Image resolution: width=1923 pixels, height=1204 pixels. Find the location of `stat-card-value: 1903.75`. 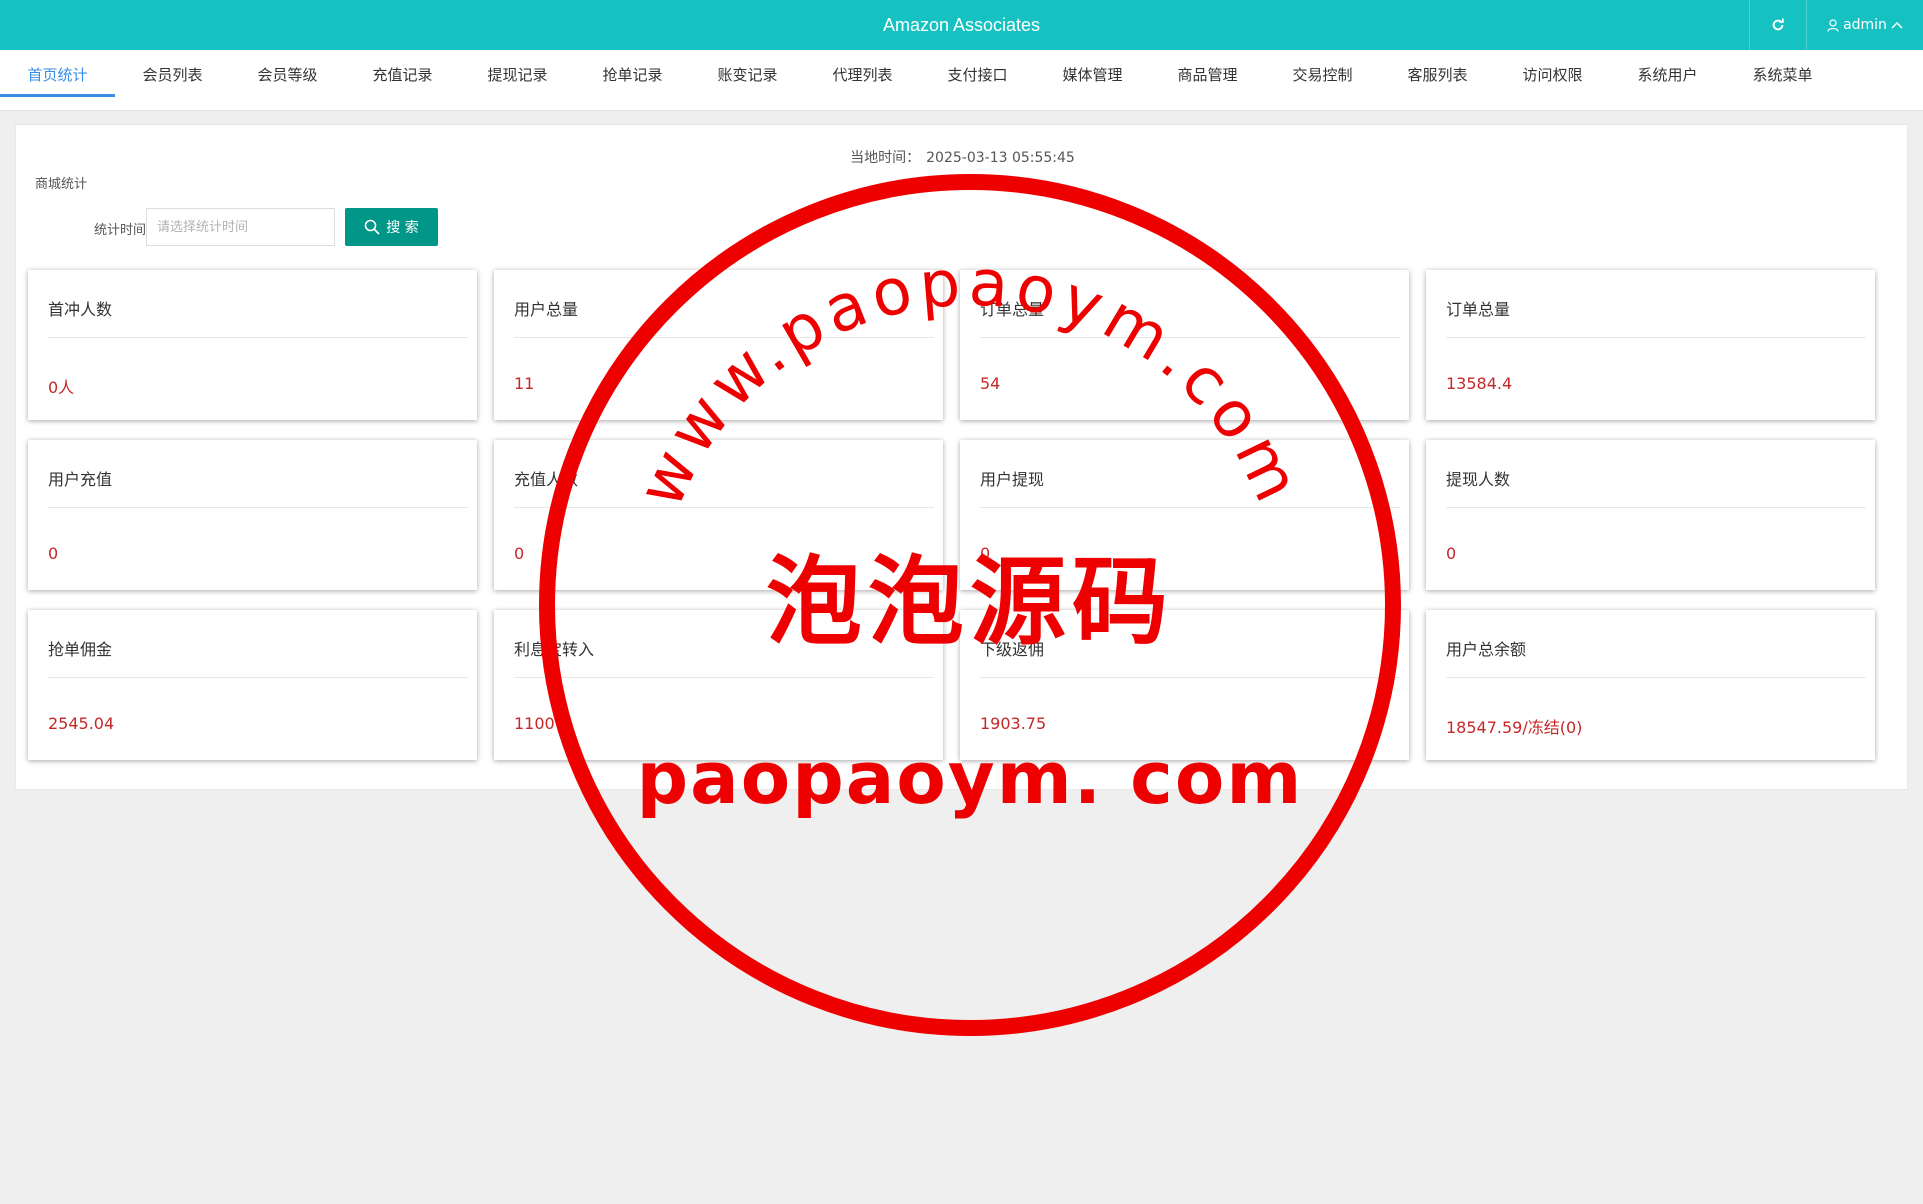

stat-card-value: 1903.75 is located at coordinates (1013, 723).